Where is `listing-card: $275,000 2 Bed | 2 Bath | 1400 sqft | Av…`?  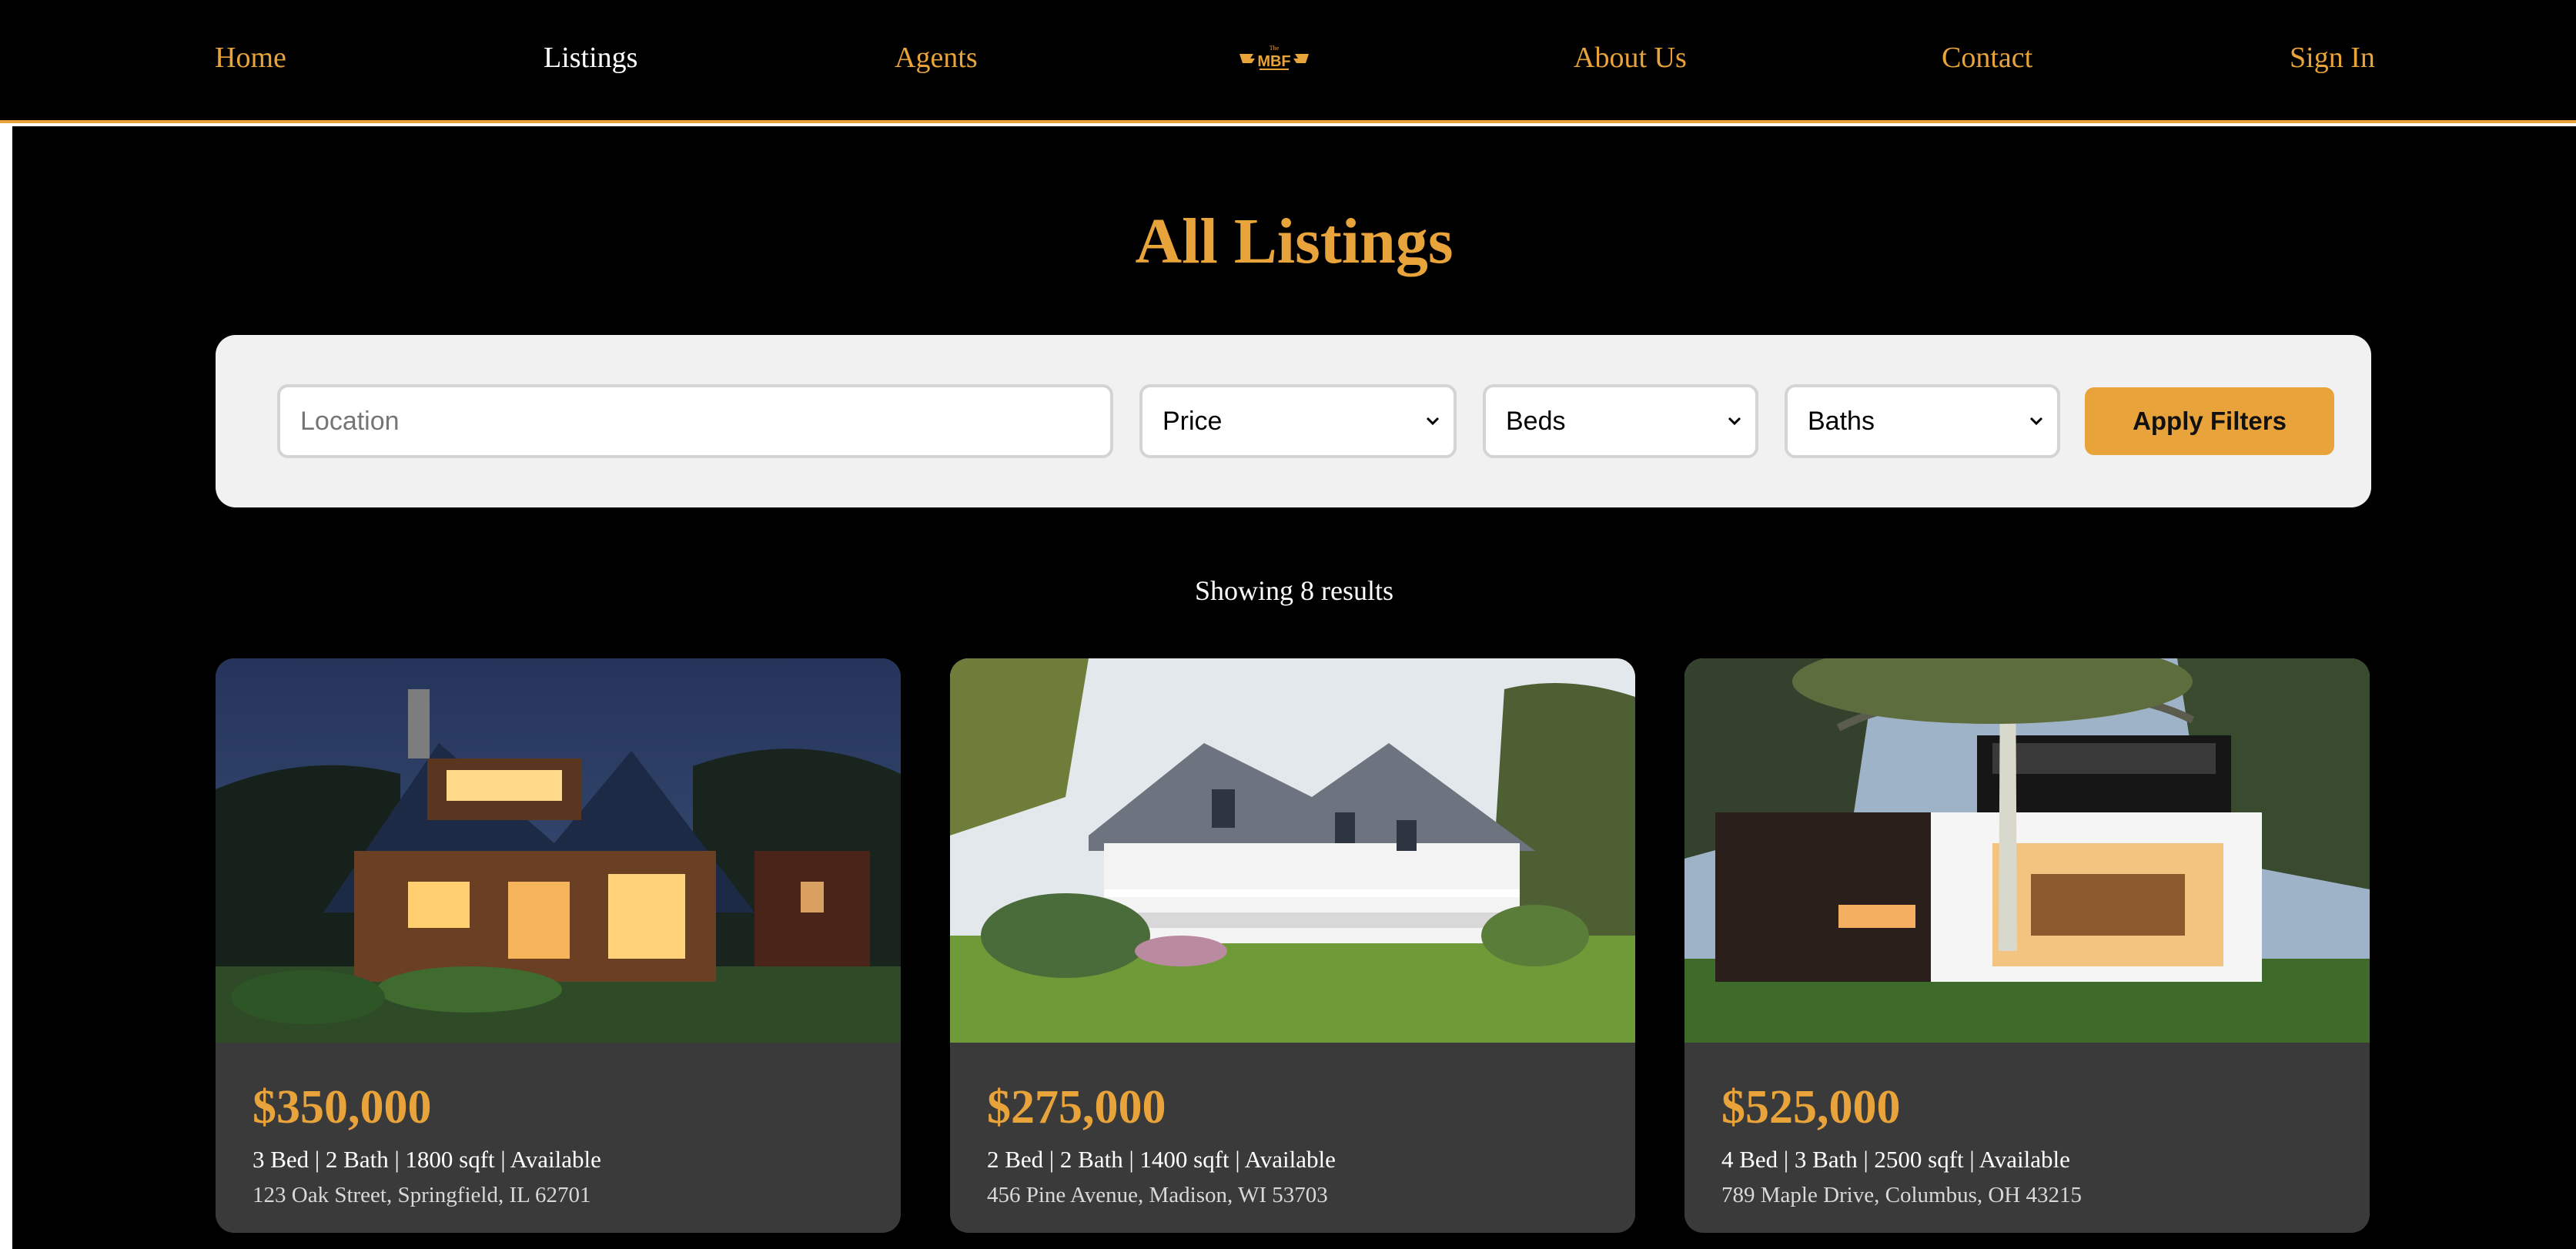 listing-card: $275,000 2 Bed | 2 Bath | 1400 sqft | Av… is located at coordinates (1292, 945).